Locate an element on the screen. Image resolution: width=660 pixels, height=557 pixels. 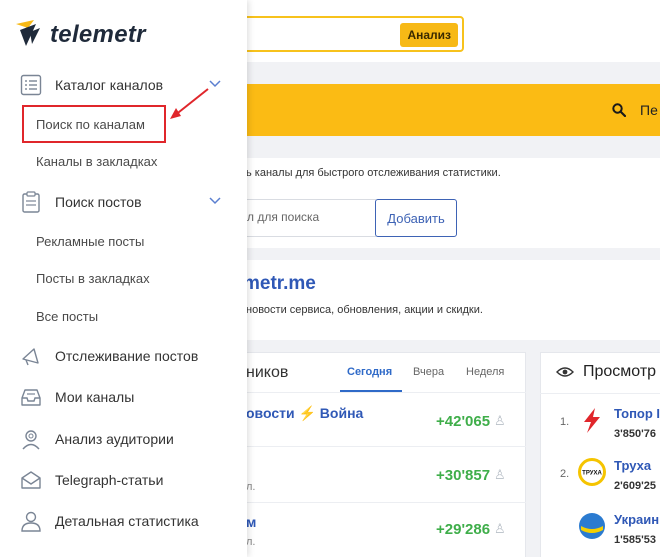
growth-value: +30'857 is located at coordinates (463, 475).